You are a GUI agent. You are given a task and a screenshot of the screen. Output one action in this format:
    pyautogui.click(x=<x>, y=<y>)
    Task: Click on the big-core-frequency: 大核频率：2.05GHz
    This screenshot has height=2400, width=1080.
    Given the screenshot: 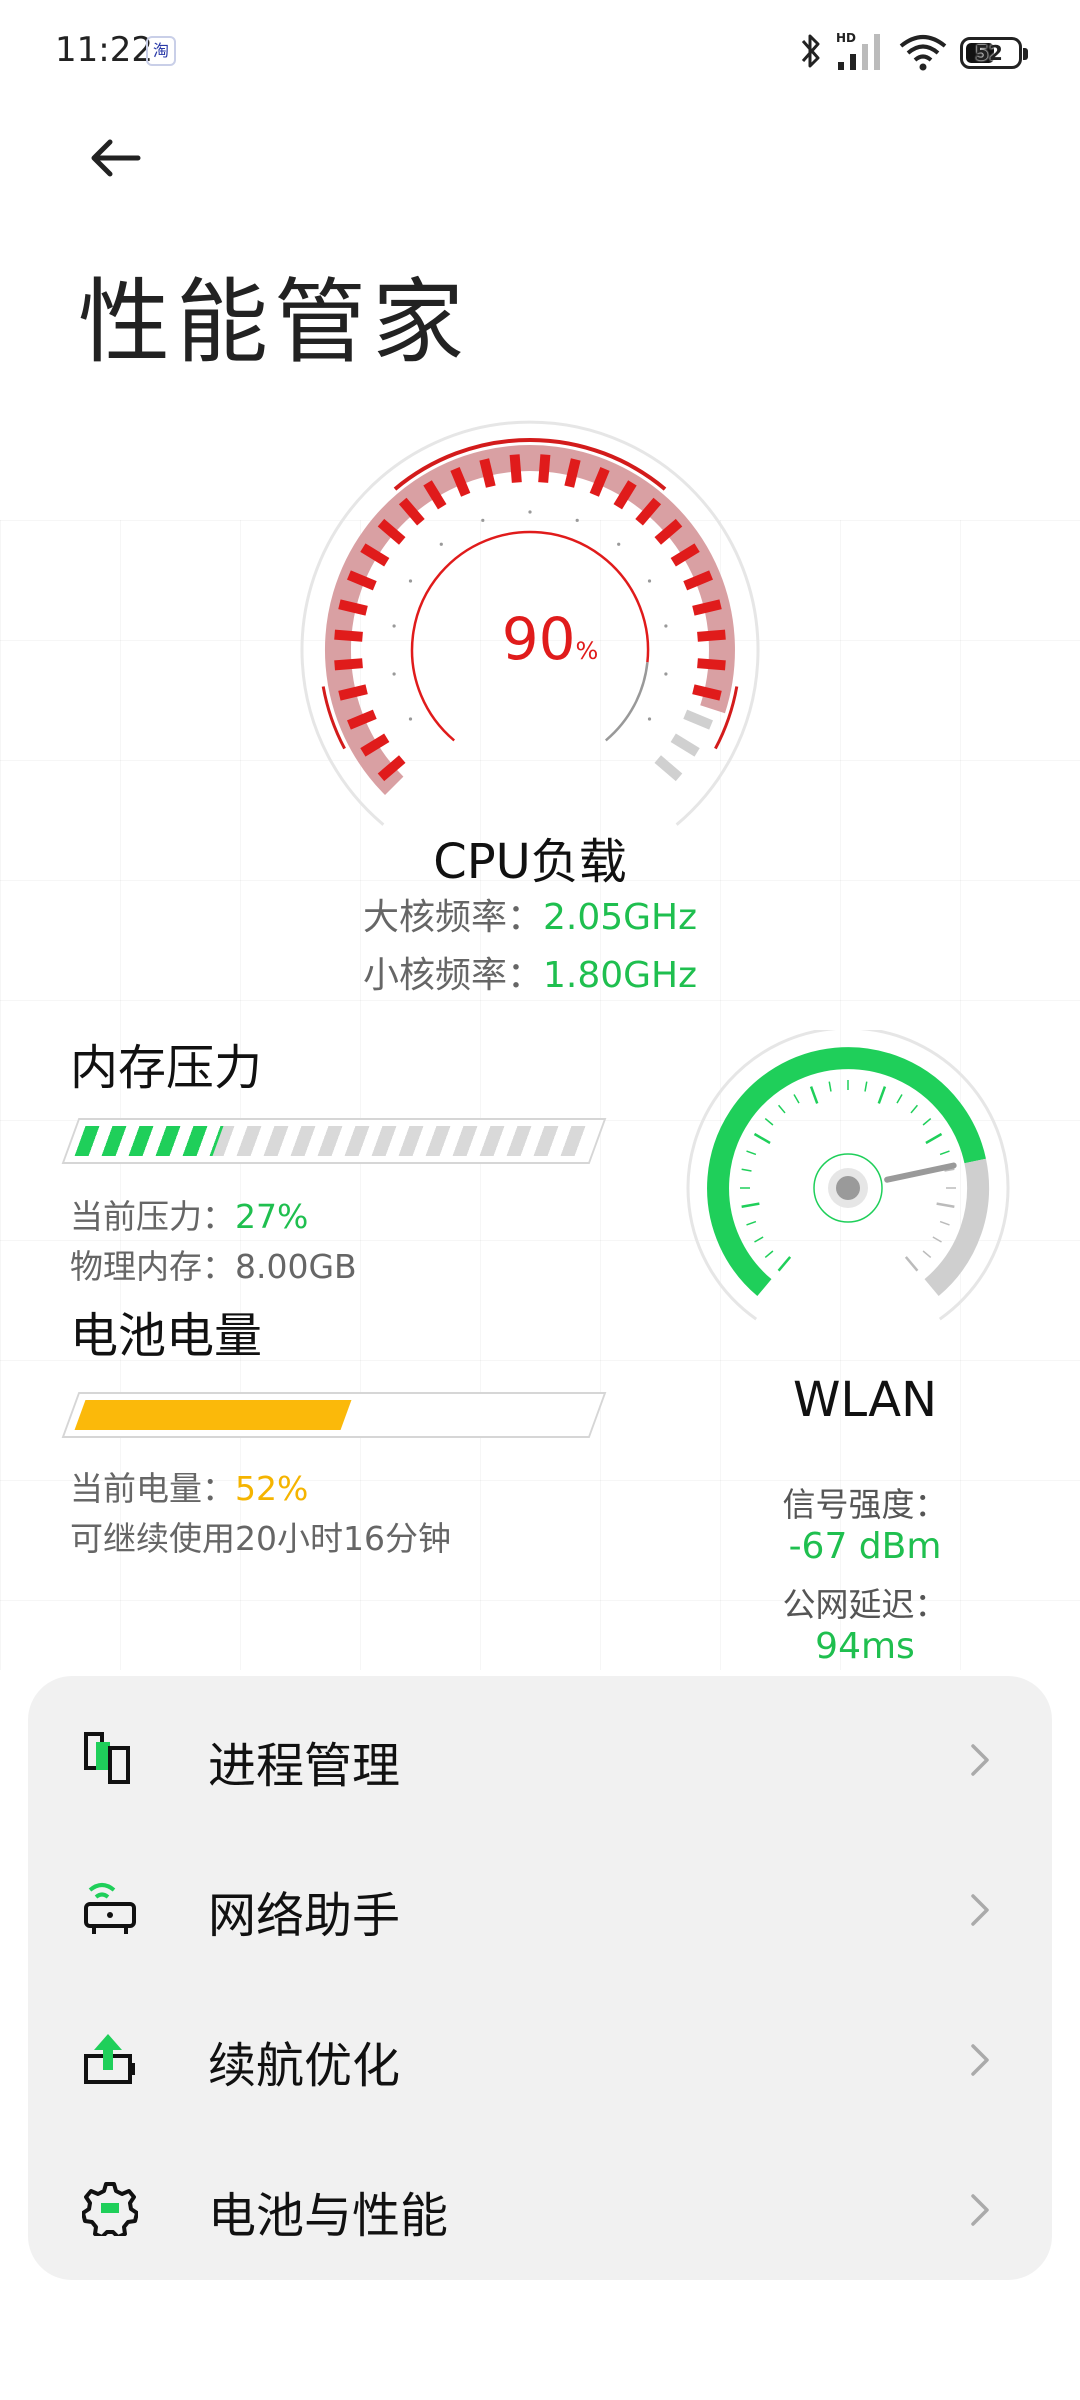 What is the action you would take?
    pyautogui.click(x=530, y=914)
    